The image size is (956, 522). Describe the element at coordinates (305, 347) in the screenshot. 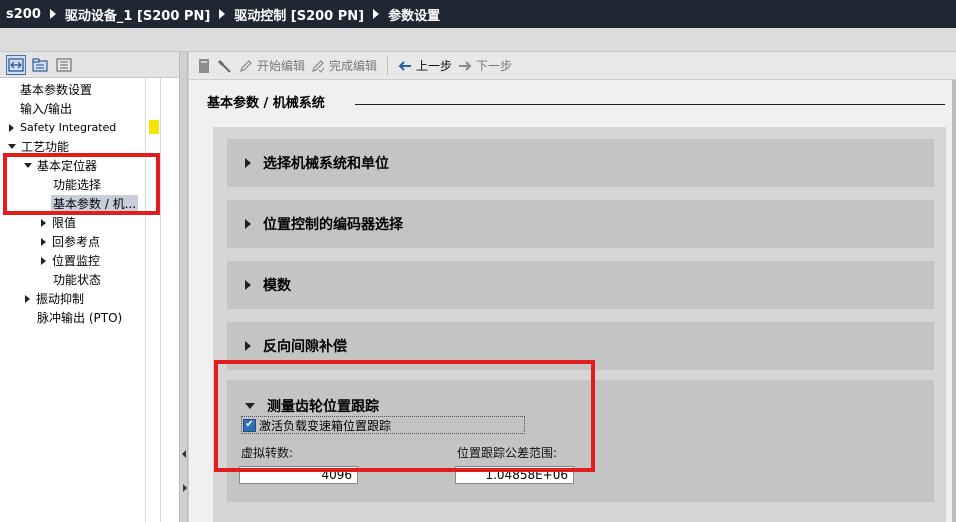

I see `section-title: 反向间隙补偿` at that location.